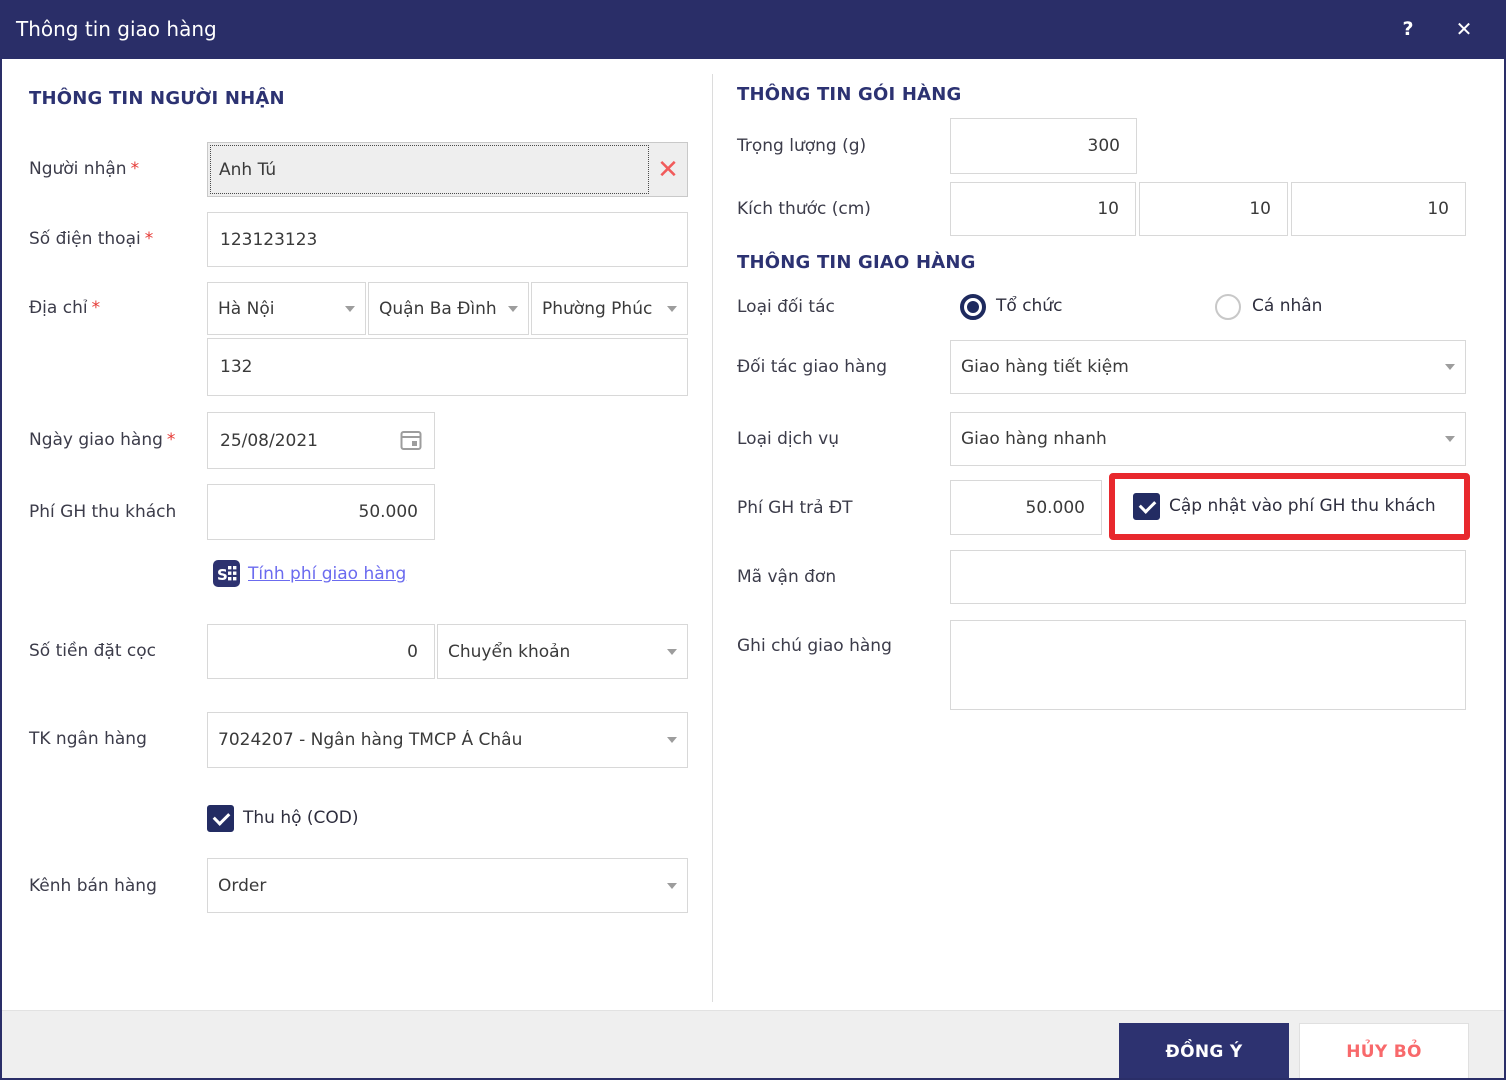  Describe the element at coordinates (1043, 209) in the screenshot. I see `dimension-length-input: 10` at that location.